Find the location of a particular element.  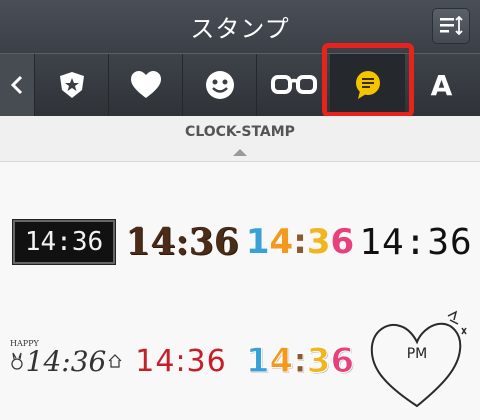

am-pm-label: PM is located at coordinates (417, 354).